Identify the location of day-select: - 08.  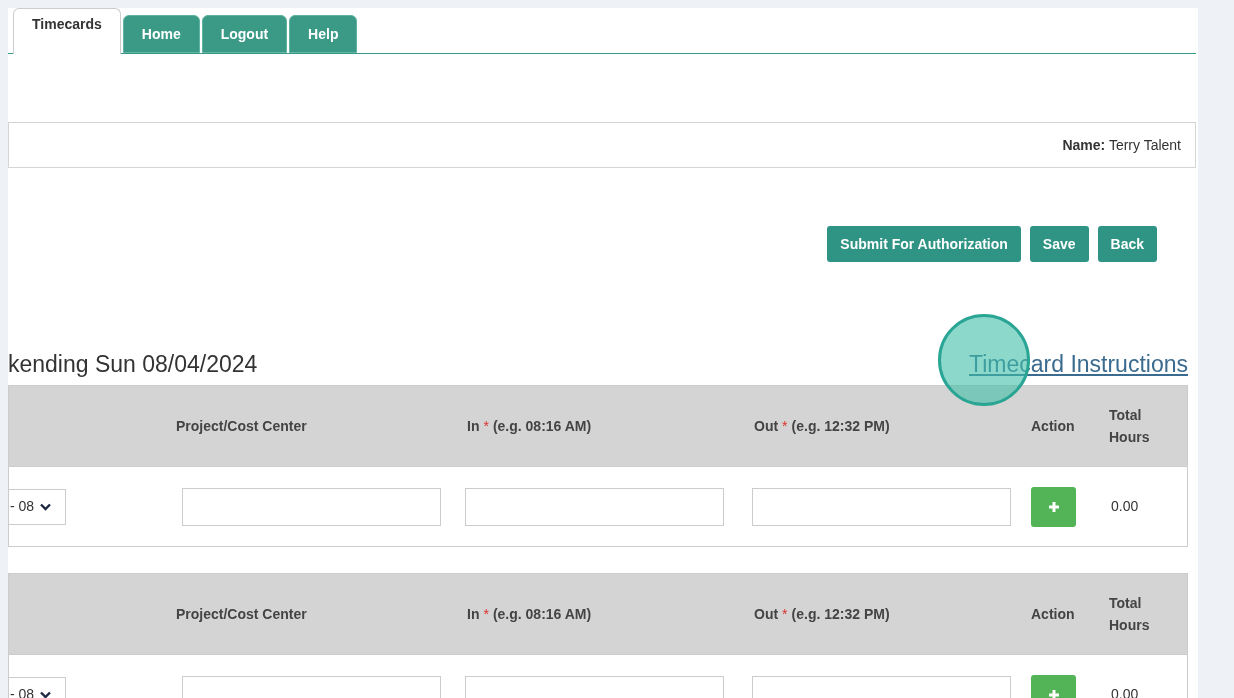
(37, 506).